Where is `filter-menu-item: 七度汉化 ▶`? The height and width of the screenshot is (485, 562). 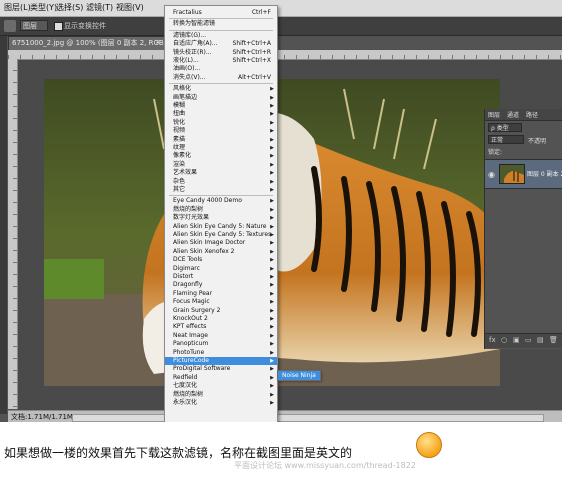 filter-menu-item: 七度汉化 ▶ is located at coordinates (221, 386).